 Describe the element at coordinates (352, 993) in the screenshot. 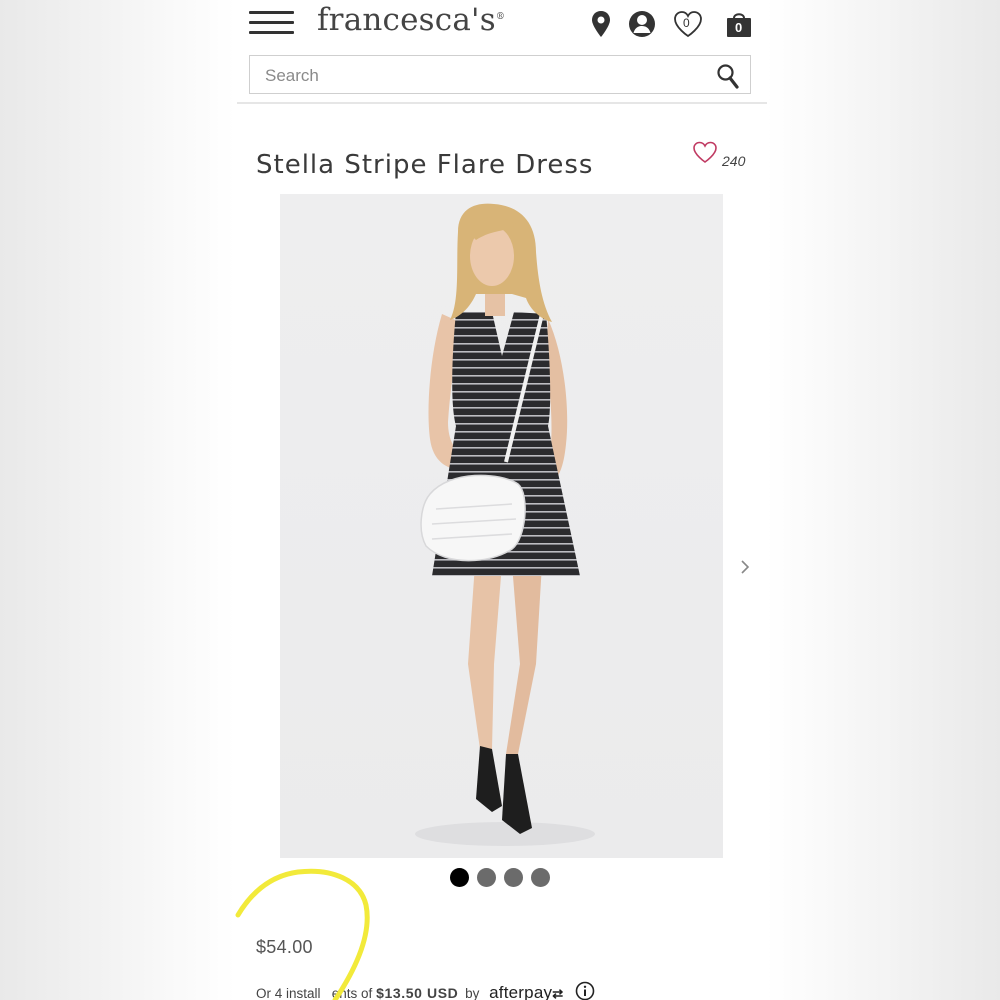

I see `installment-suffix: ents of` at that location.